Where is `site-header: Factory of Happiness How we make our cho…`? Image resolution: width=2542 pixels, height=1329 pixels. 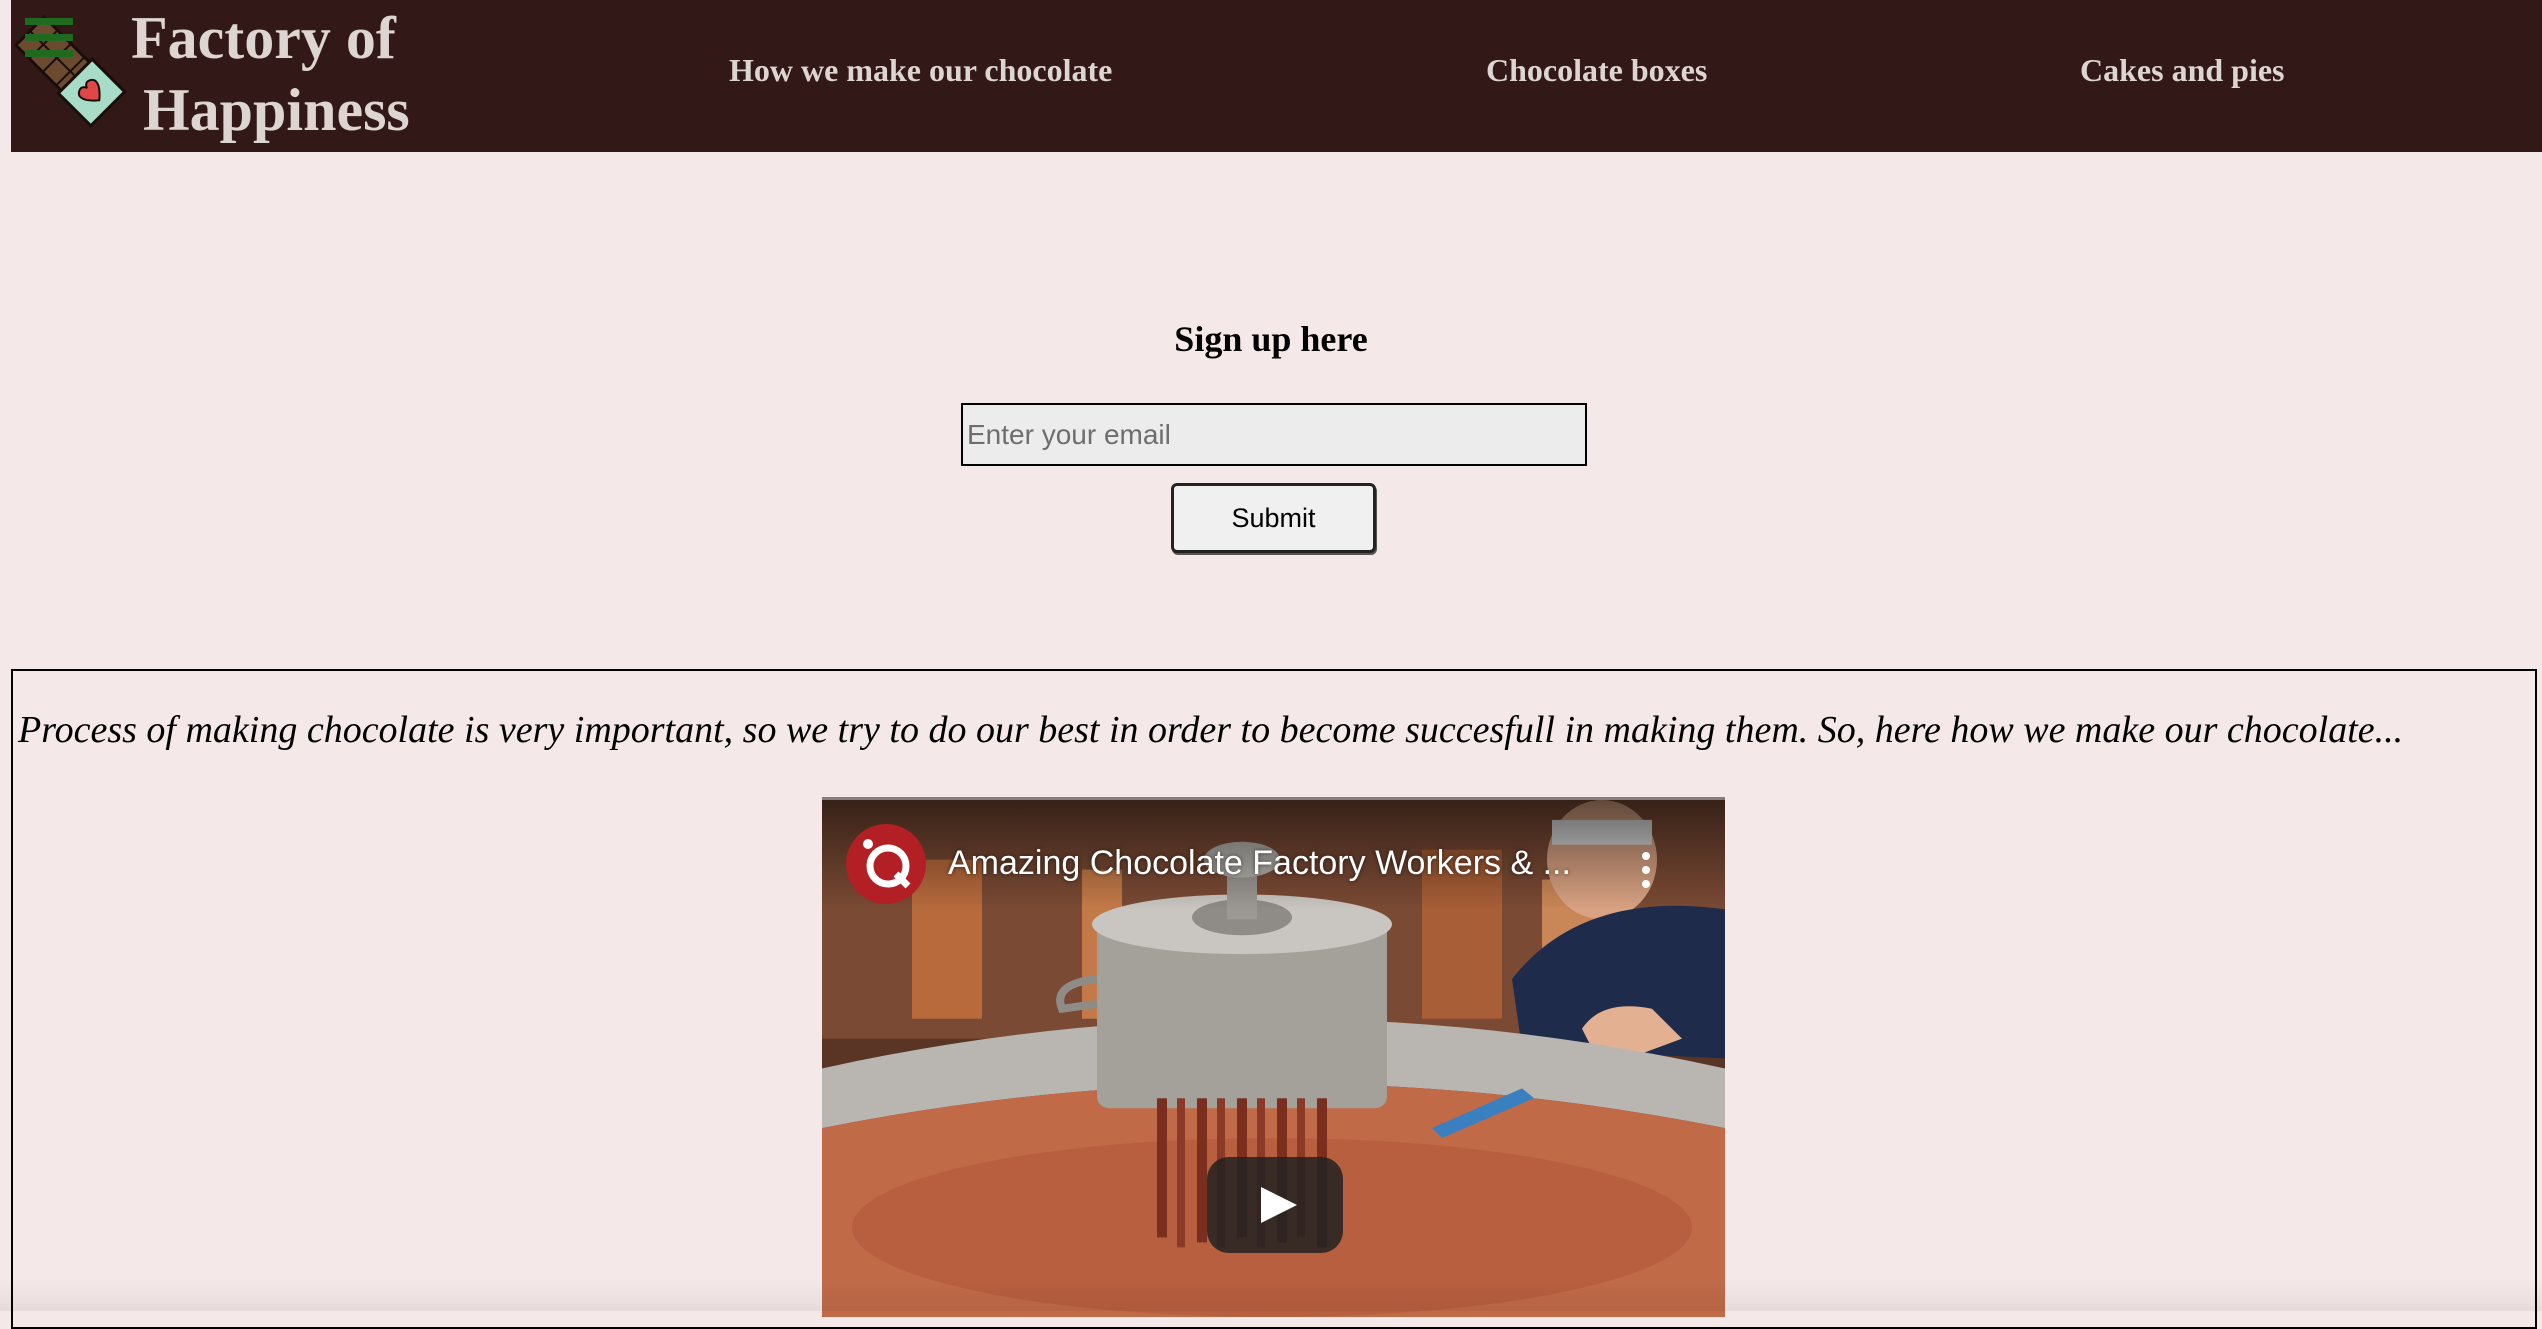
site-header: Factory of Happiness How we make our cho… is located at coordinates (1276, 76).